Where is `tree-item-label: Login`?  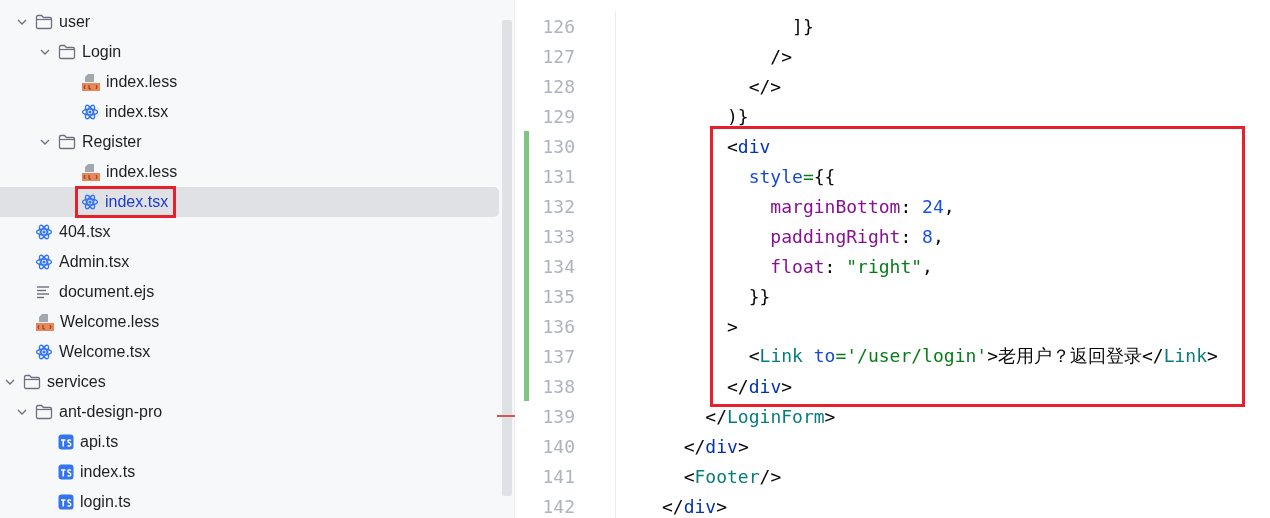
tree-item-label: Login is located at coordinates (102, 52).